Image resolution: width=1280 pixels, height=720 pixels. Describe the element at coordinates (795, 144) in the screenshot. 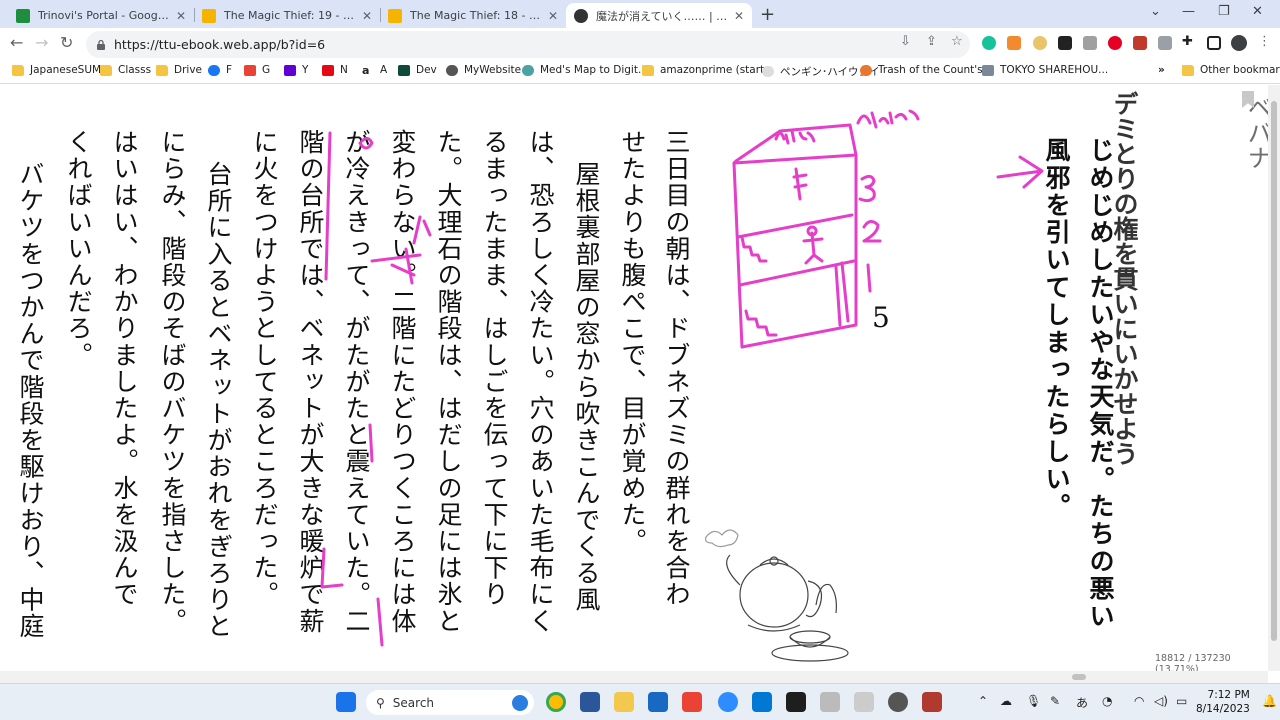

I see `attic-roof-sketch` at that location.